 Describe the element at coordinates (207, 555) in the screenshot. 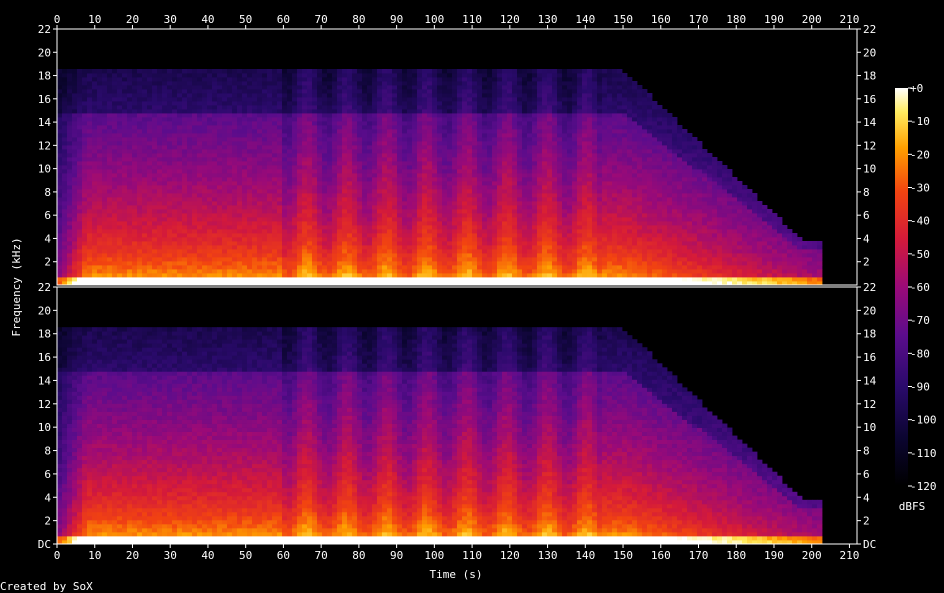

I see `x-tick-label-bottom: 40` at that location.